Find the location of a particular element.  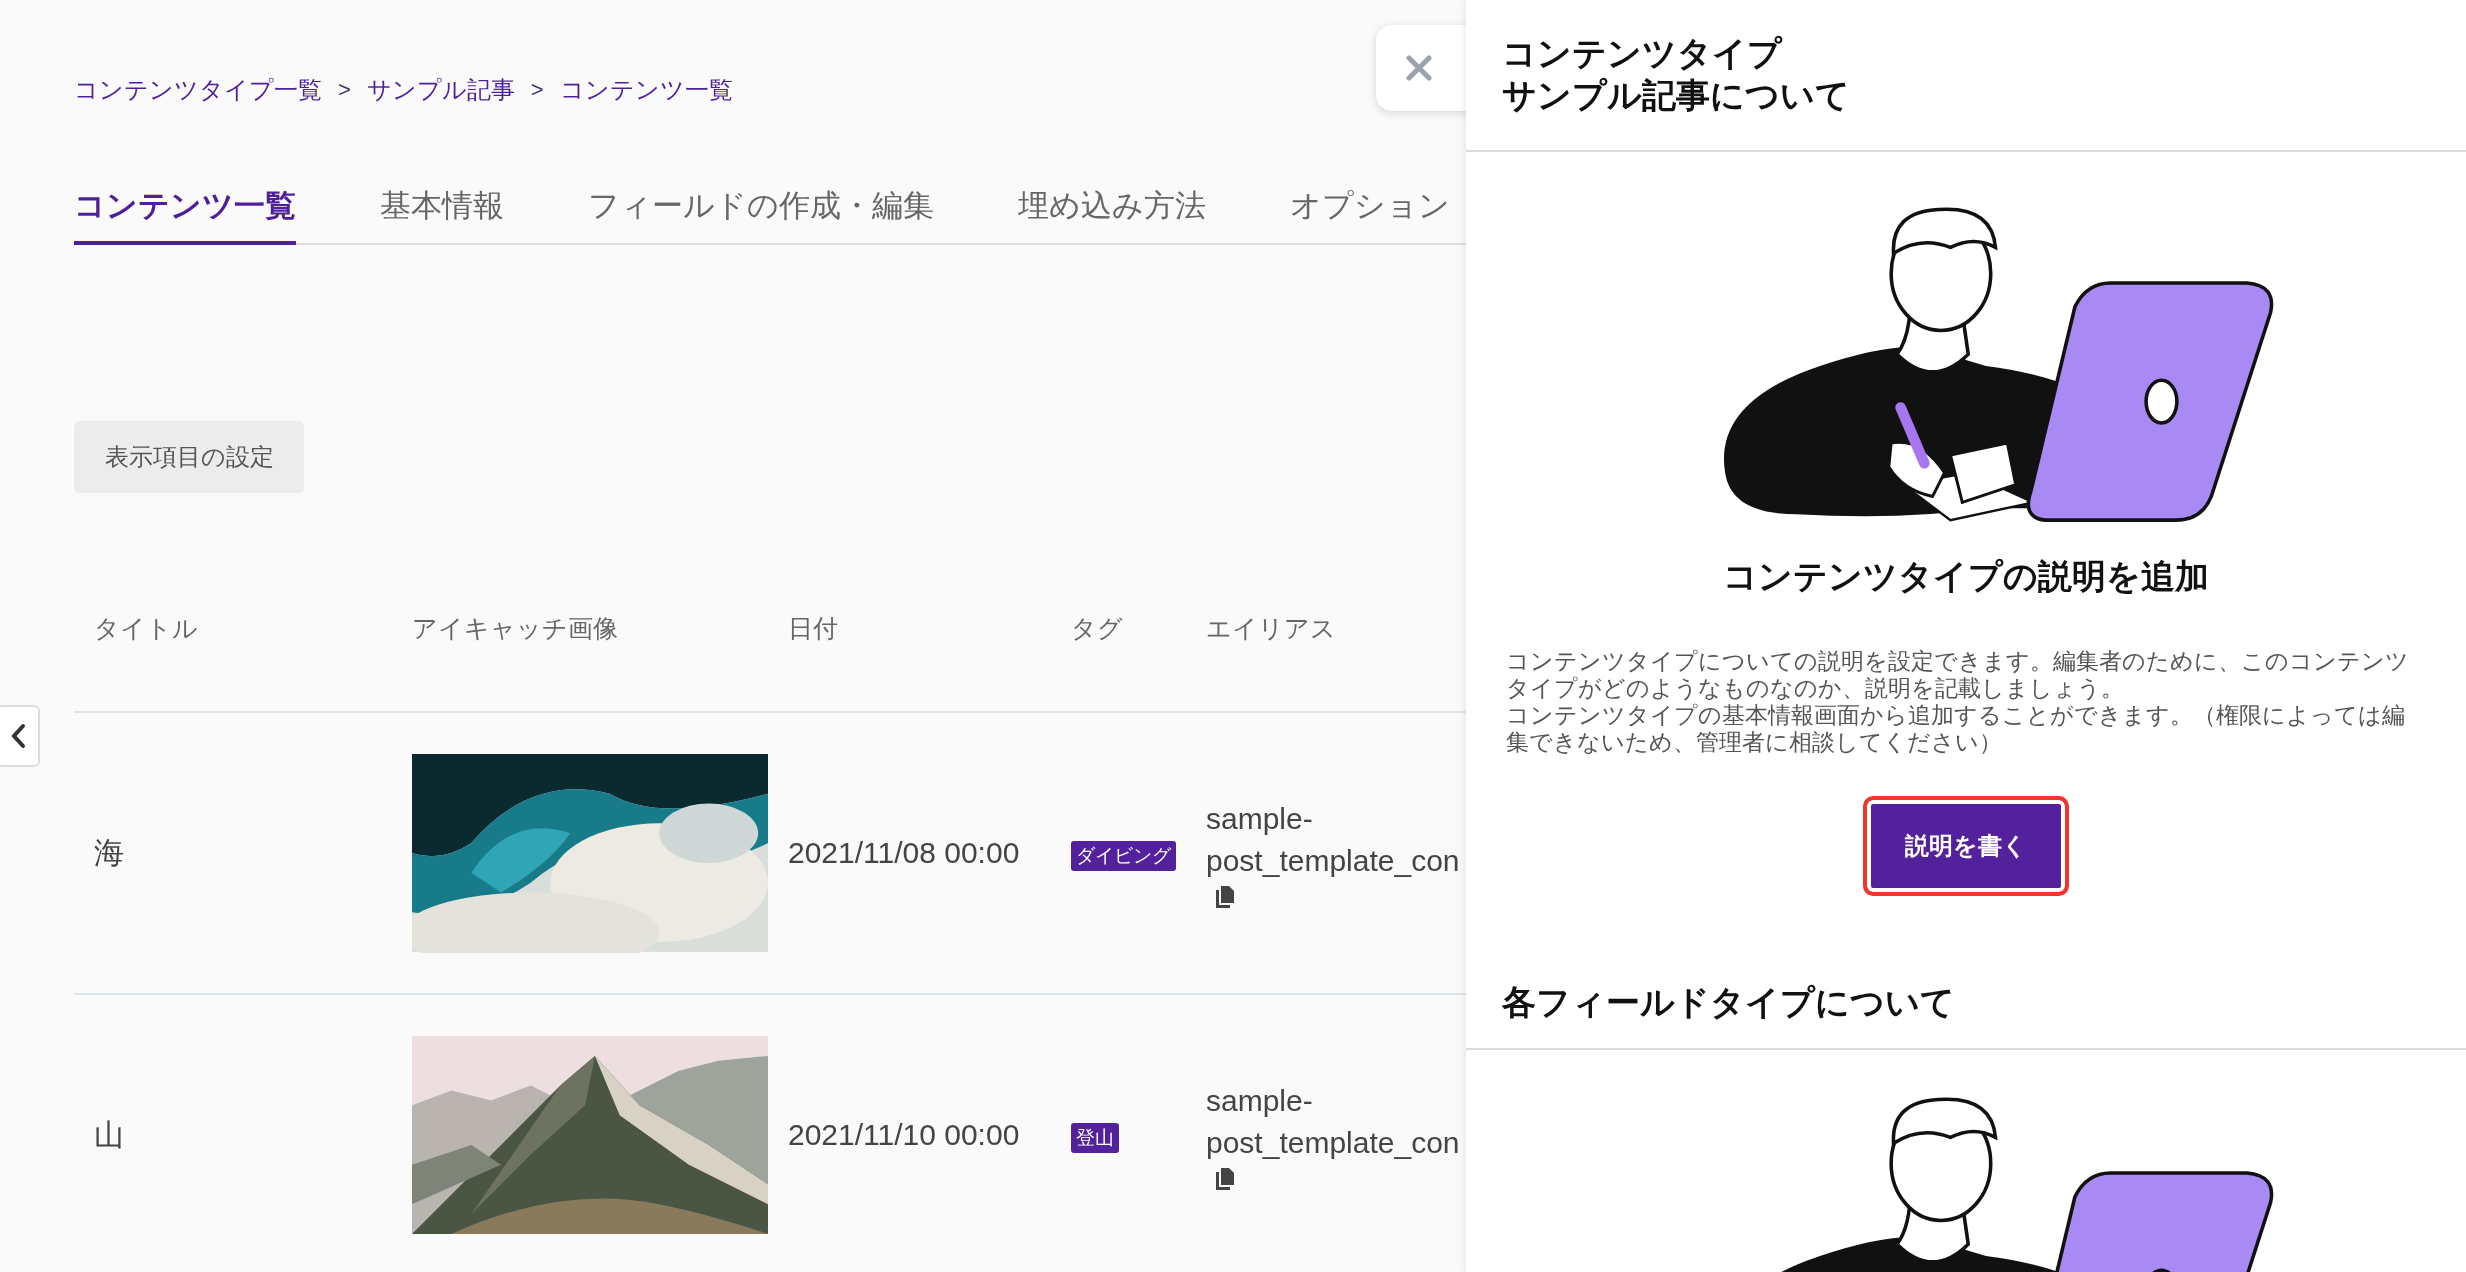

column-header: アイキャッチ画像 is located at coordinates (515, 628).